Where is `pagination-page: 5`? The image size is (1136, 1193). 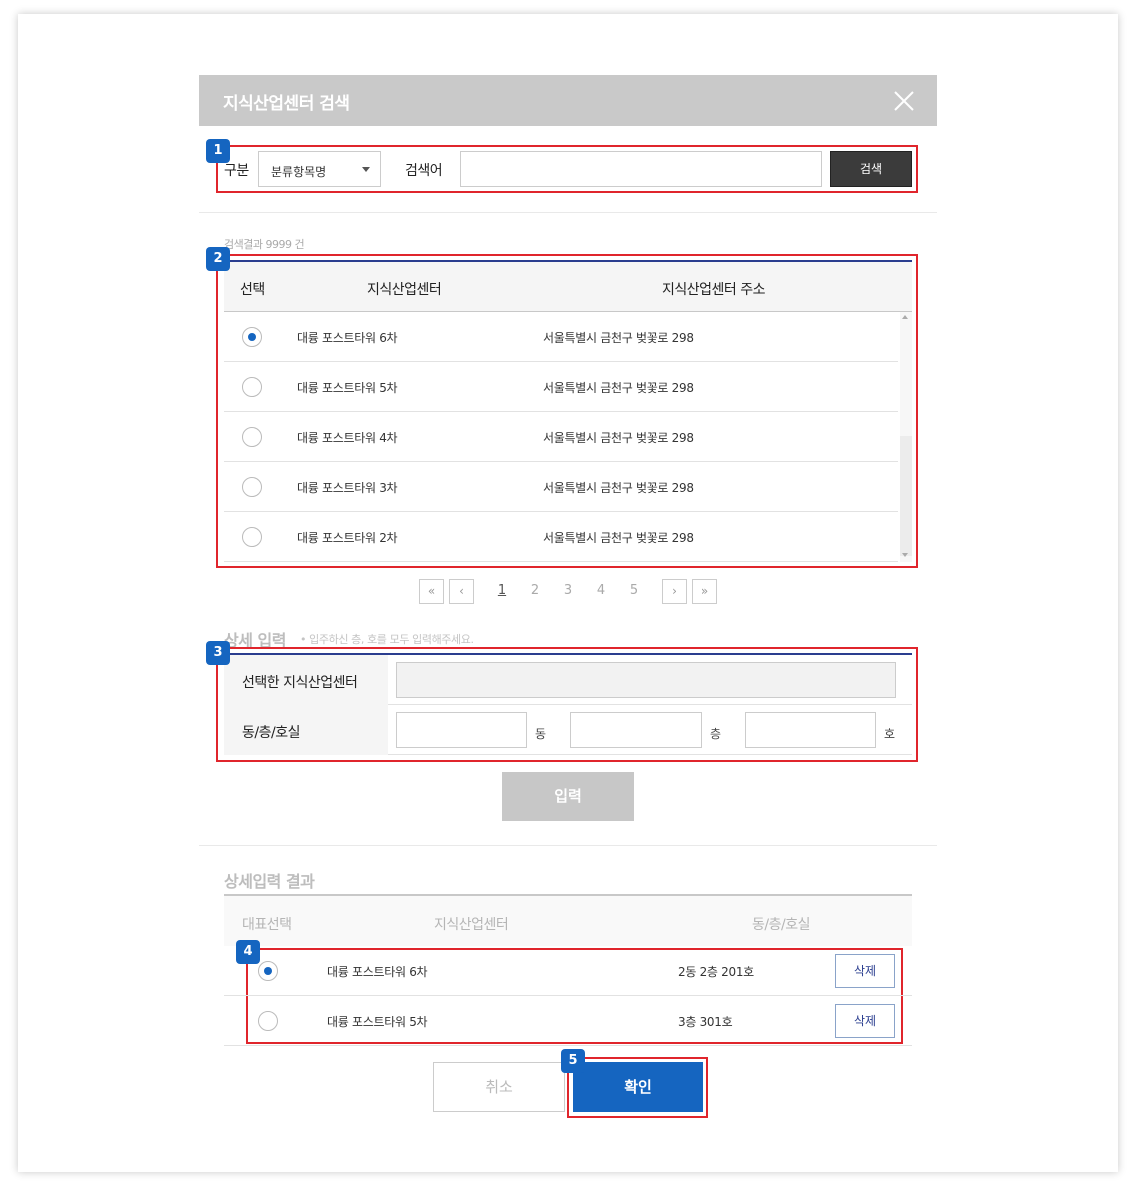 pagination-page: 5 is located at coordinates (634, 590).